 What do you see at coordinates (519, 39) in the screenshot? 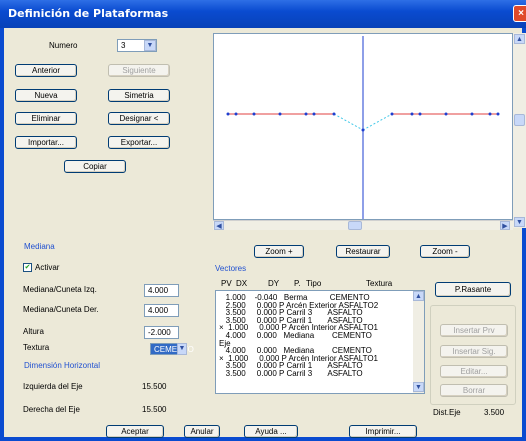
I see `scroll-up-icon: ▲` at bounding box center [519, 39].